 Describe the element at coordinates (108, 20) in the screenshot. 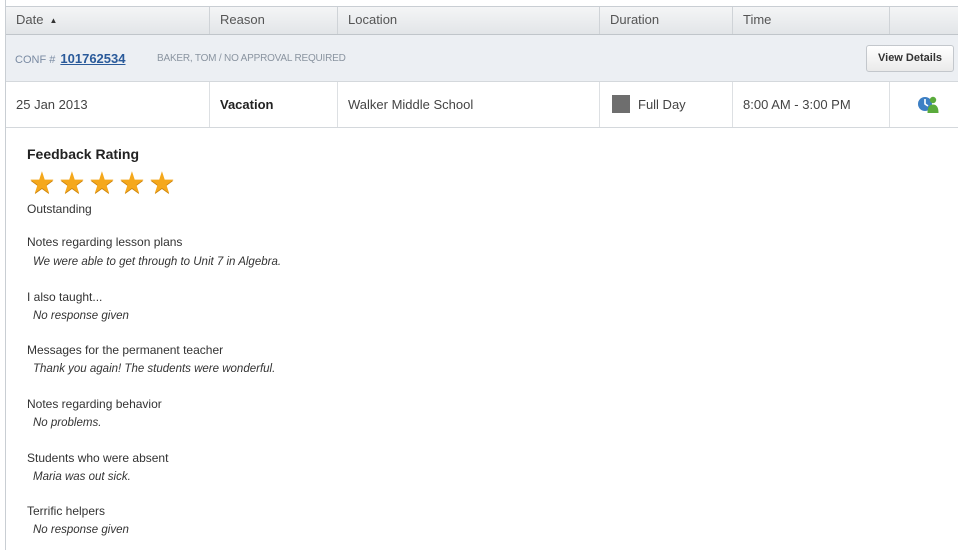

I see `column-header-date: Date ▲` at that location.